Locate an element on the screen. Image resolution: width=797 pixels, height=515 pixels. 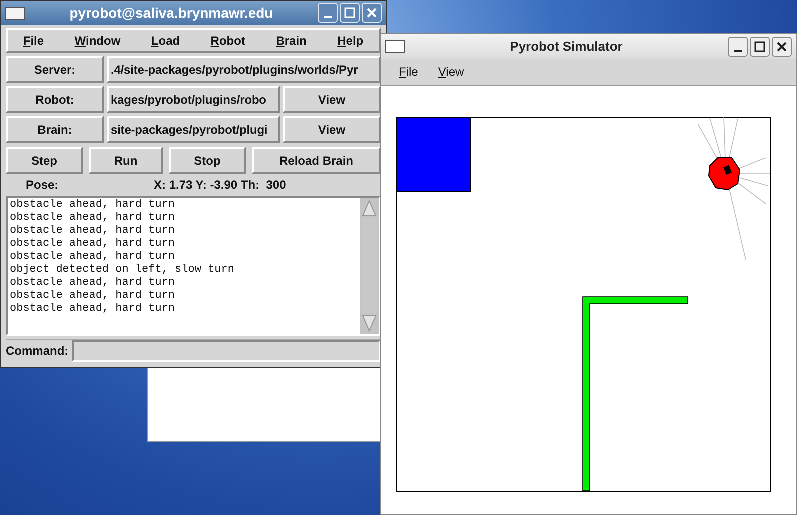
path-field: .4/site-packages/pyrobot/plugins/worlds/Pyr is located at coordinates (244, 69).